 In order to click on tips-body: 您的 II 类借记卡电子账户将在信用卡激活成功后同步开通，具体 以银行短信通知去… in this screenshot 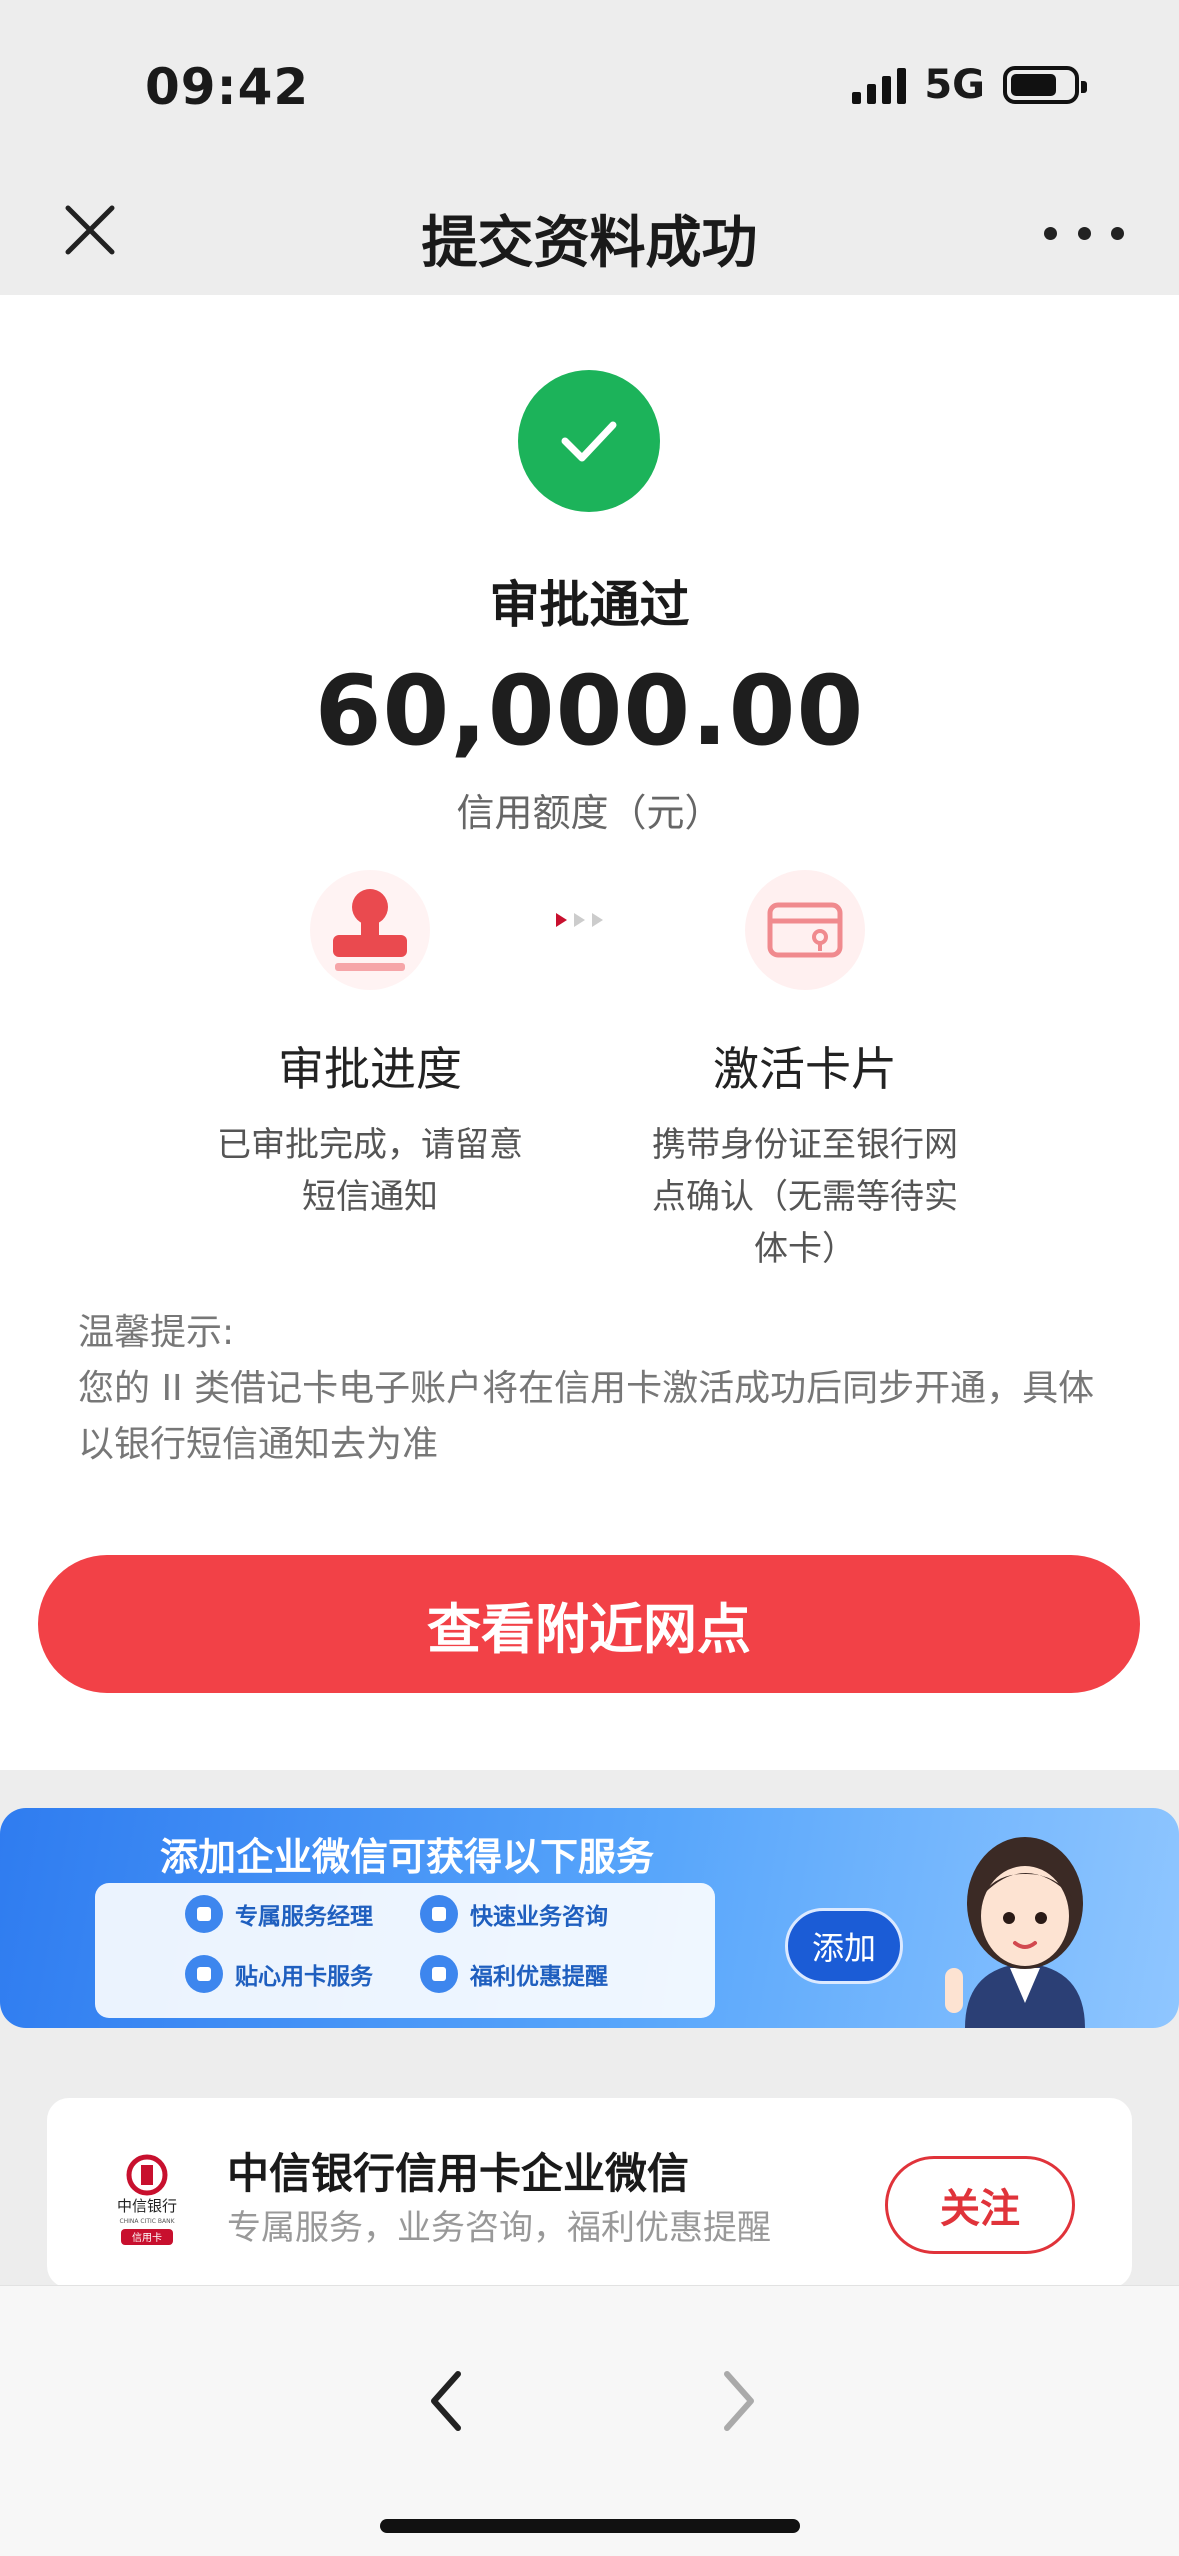, I will do `click(586, 1416)`.